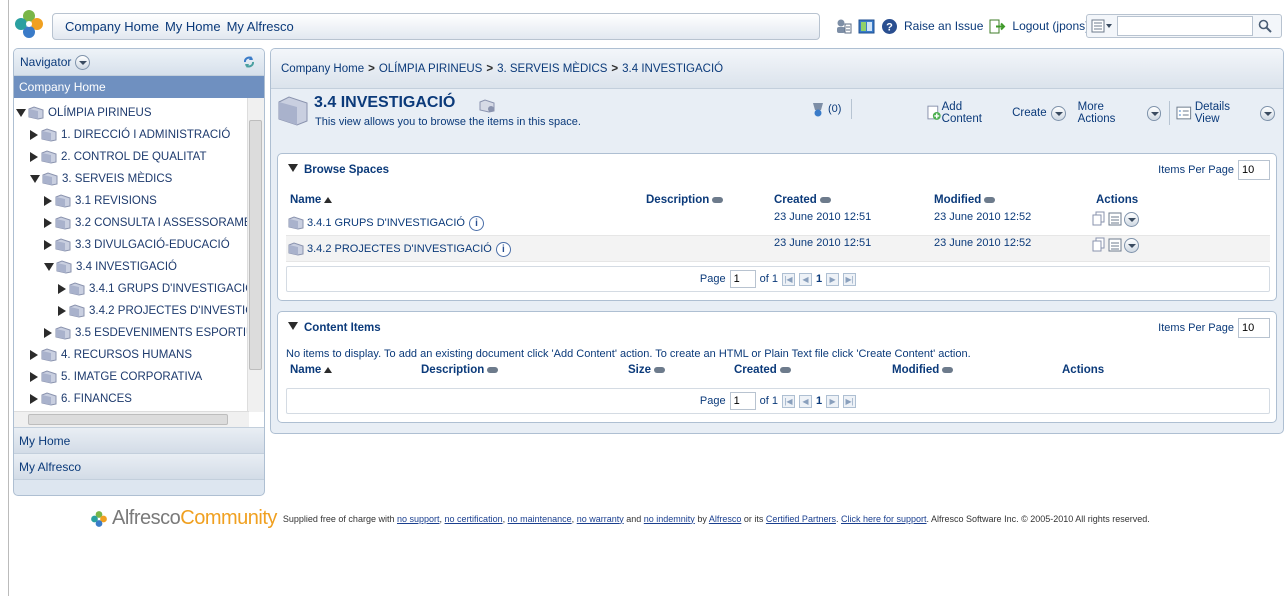 This screenshot has height=596, width=1288. I want to click on space-name: 3.4.1 GRUPS D'INVESTIGACIÓ, so click(386, 223).